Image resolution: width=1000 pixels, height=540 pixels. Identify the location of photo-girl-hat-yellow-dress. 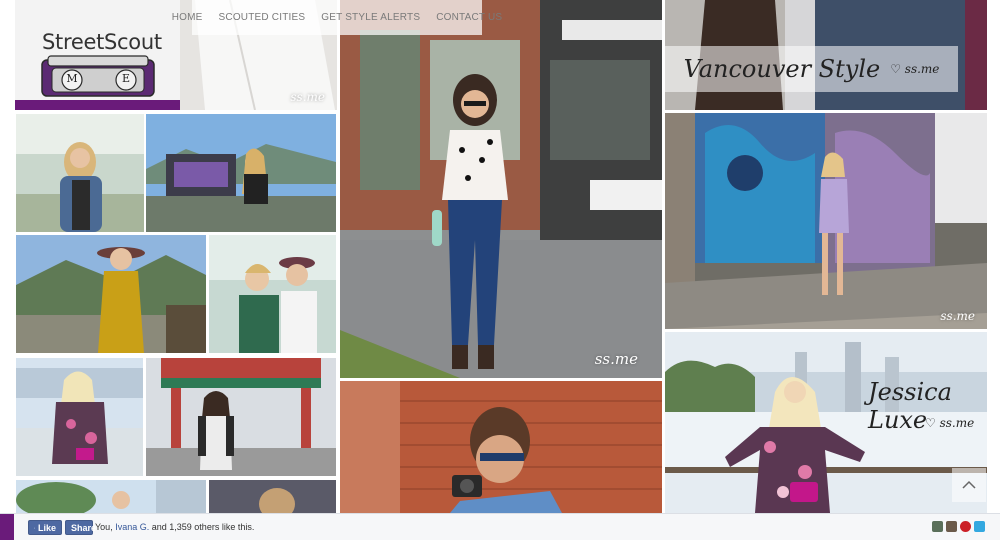
(111, 294).